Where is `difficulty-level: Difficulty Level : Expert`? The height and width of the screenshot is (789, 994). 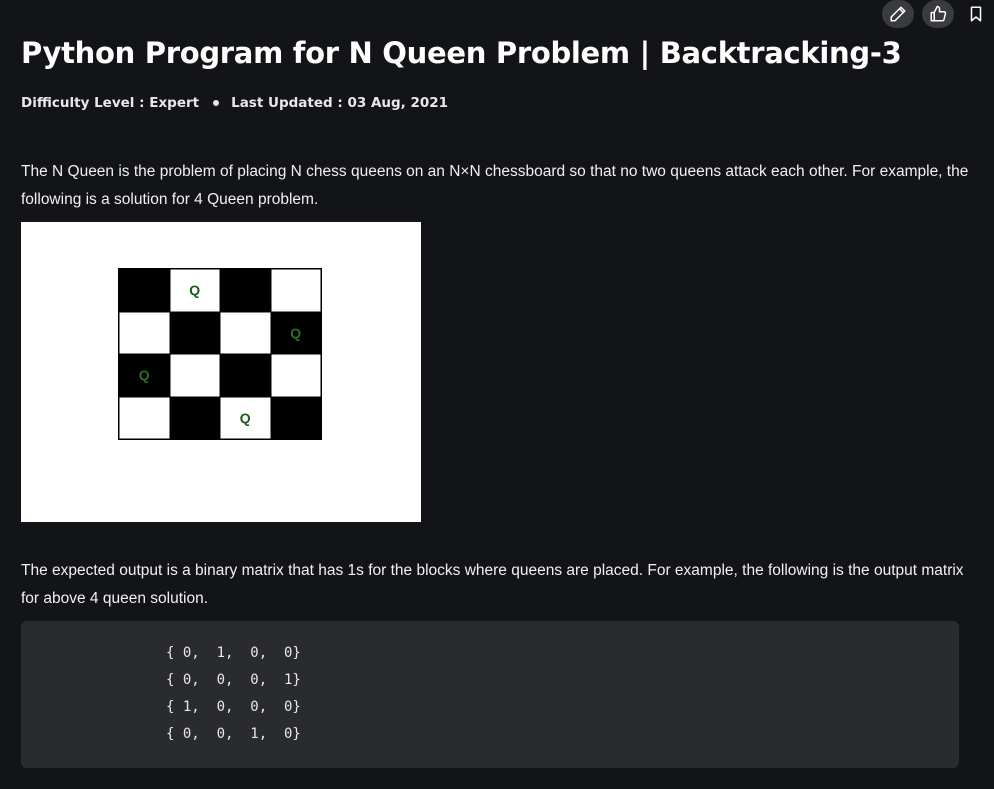
difficulty-level: Difficulty Level : Expert is located at coordinates (110, 103).